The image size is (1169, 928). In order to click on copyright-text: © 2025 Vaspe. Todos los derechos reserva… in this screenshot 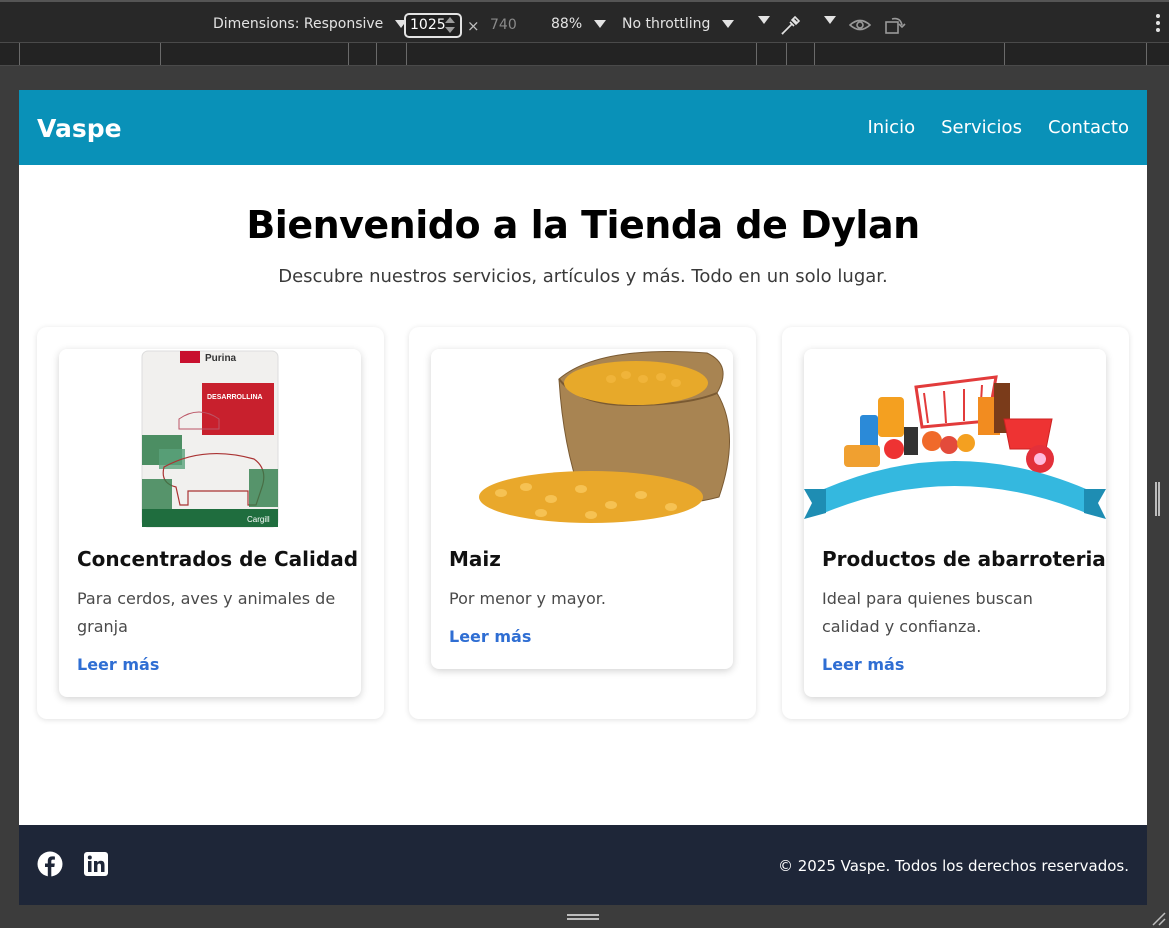, I will do `click(953, 866)`.